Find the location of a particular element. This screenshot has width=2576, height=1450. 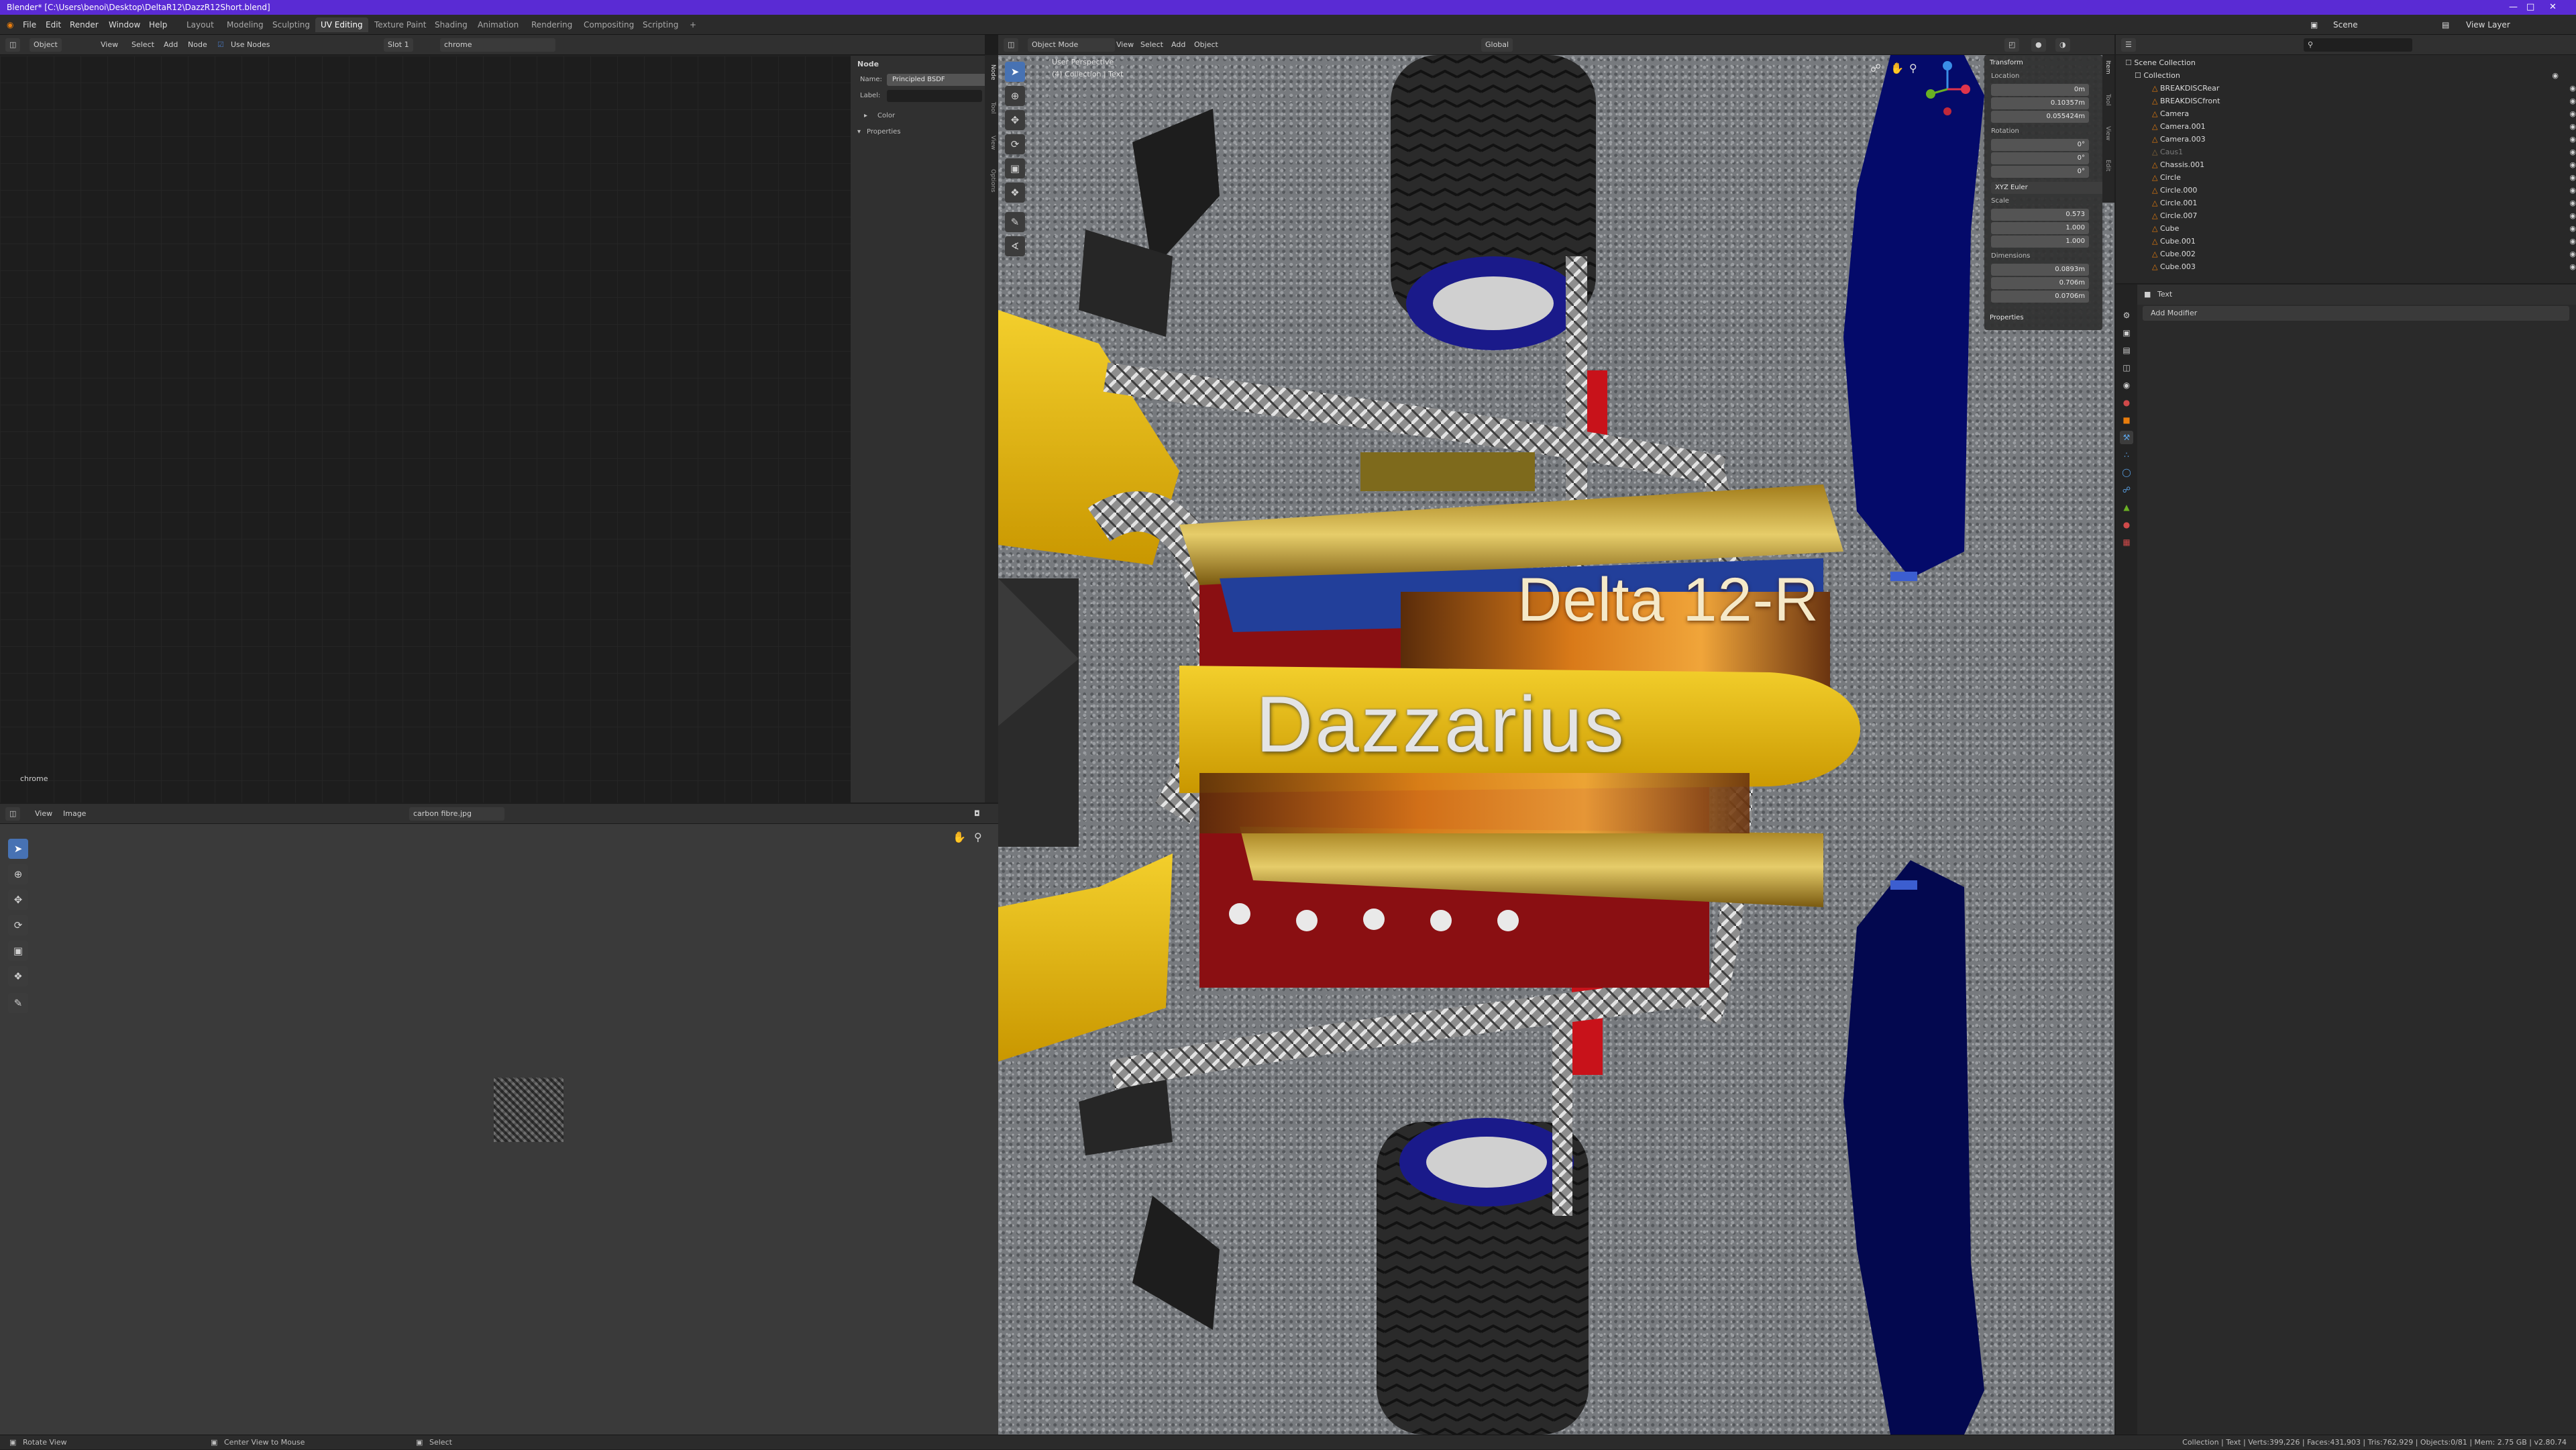

image-menu-view: View is located at coordinates (43, 814).